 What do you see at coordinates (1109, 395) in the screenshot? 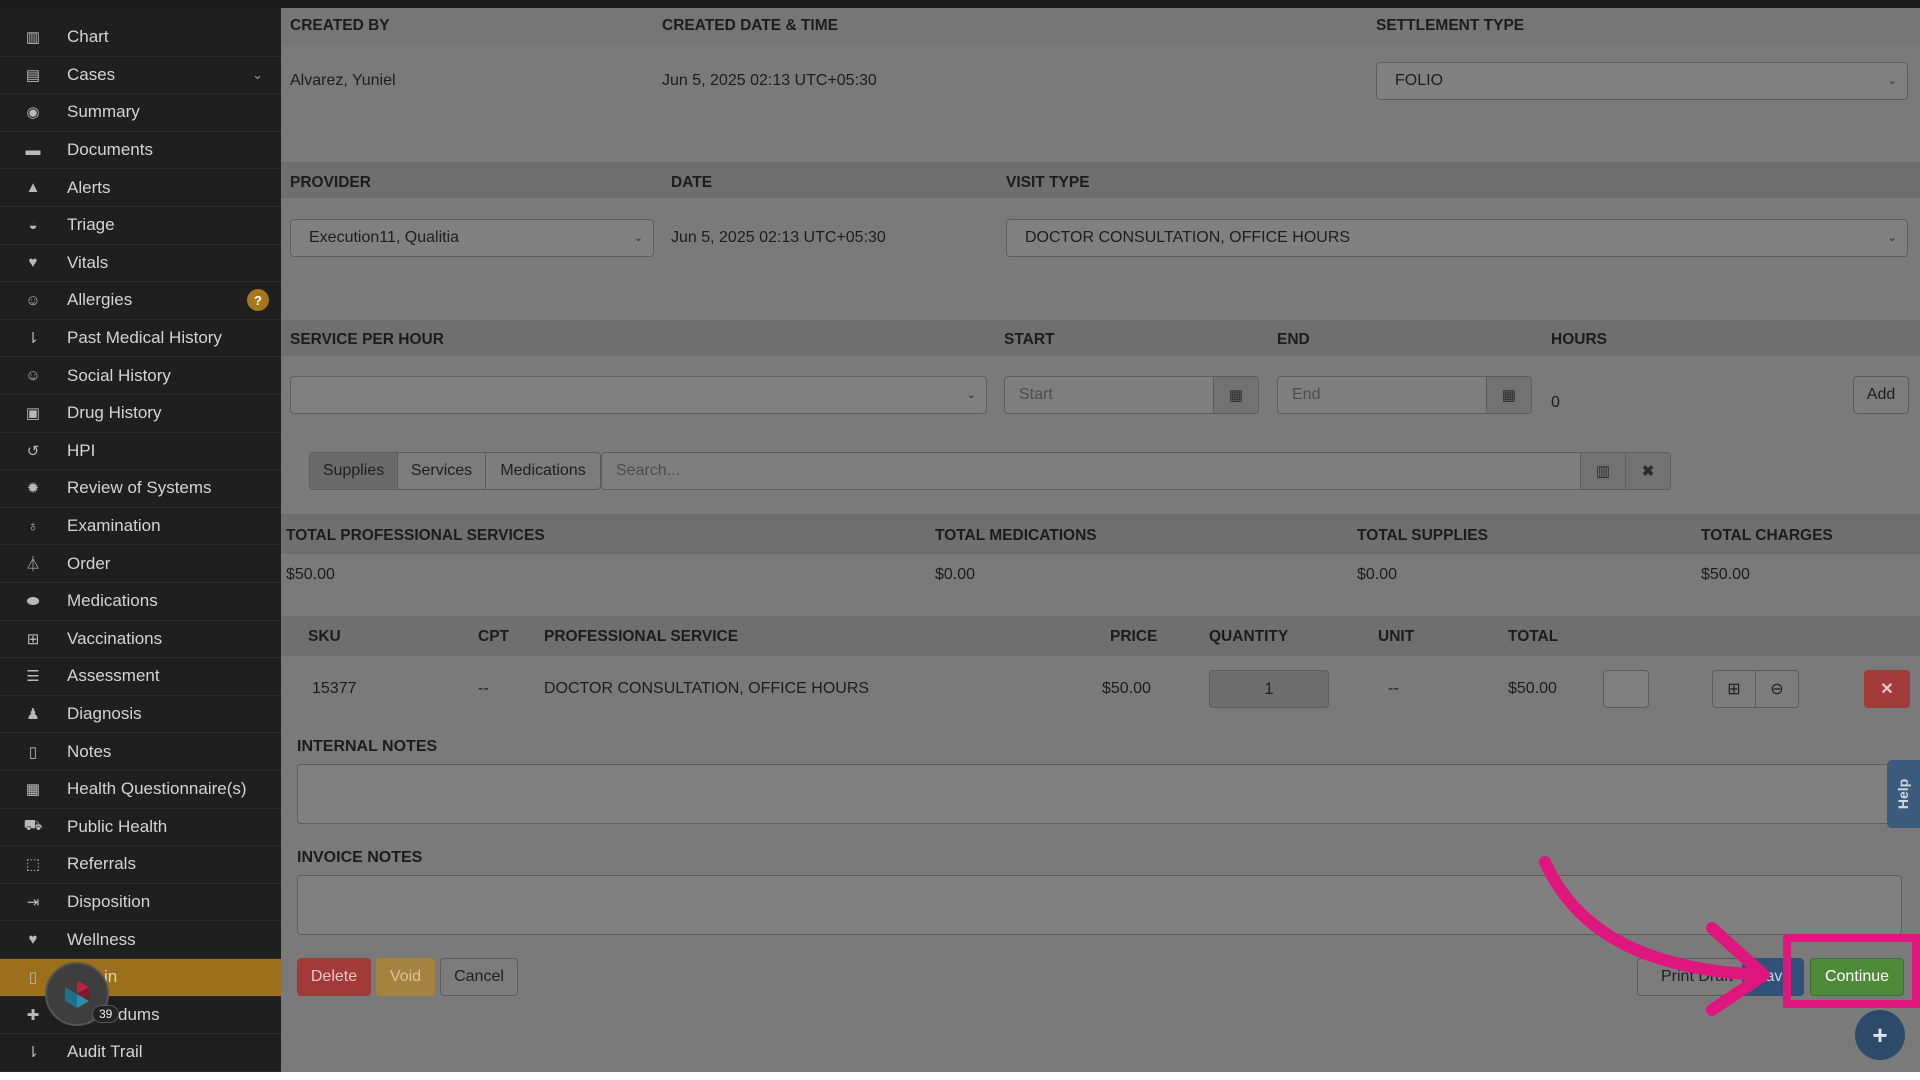
I see `start-input: Start` at bounding box center [1109, 395].